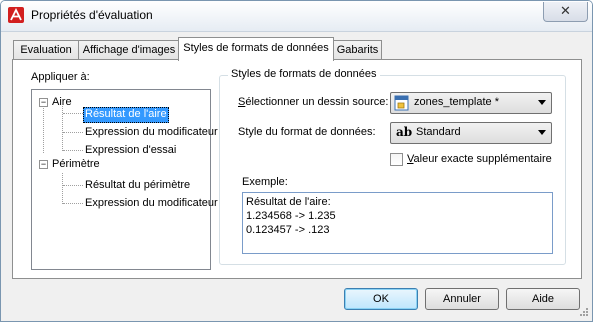 This screenshot has width=593, height=322. I want to click on example-label: Exemple:, so click(265, 182).